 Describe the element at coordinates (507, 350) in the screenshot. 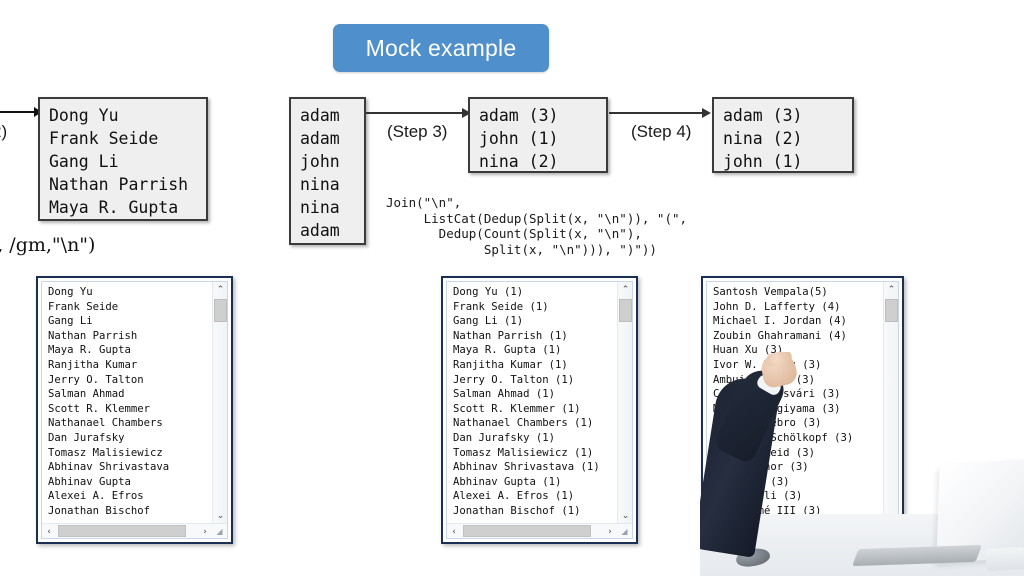

I see `list-item: Maya R. Gupta (1)` at that location.